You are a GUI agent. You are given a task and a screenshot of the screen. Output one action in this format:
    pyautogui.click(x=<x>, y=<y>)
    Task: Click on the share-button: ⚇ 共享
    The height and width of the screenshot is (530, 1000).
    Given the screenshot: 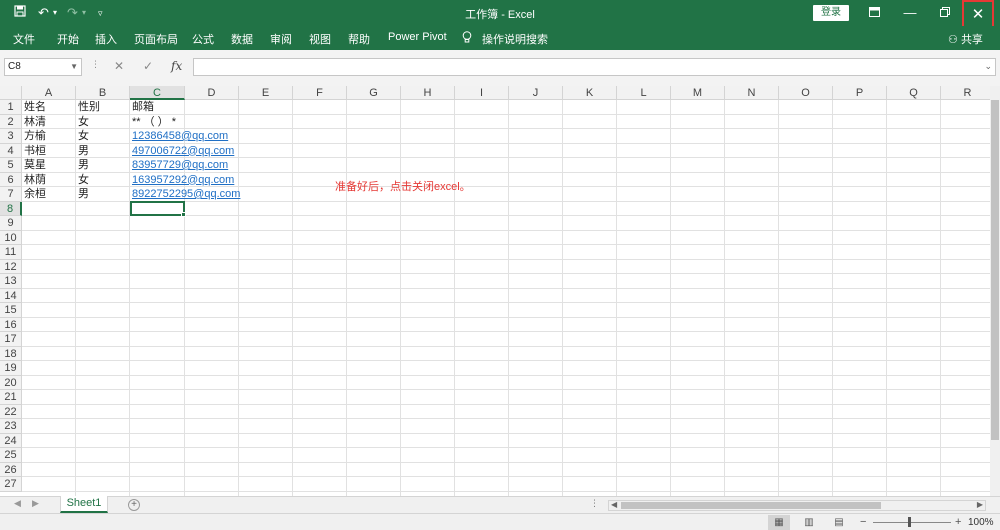 What is the action you would take?
    pyautogui.click(x=965, y=39)
    